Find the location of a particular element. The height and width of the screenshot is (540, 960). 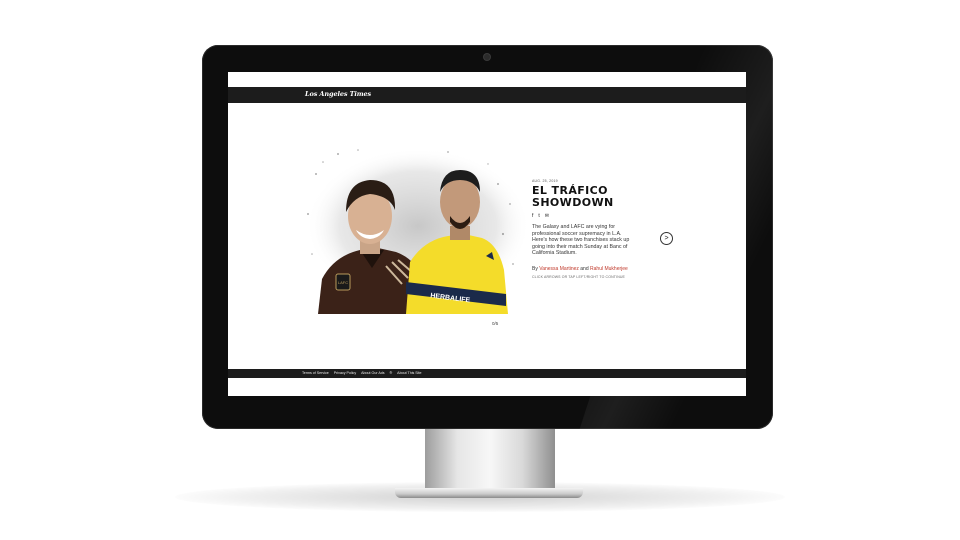

player-collage-image: LAFC HERBALIFE is located at coordinates (414, 229).